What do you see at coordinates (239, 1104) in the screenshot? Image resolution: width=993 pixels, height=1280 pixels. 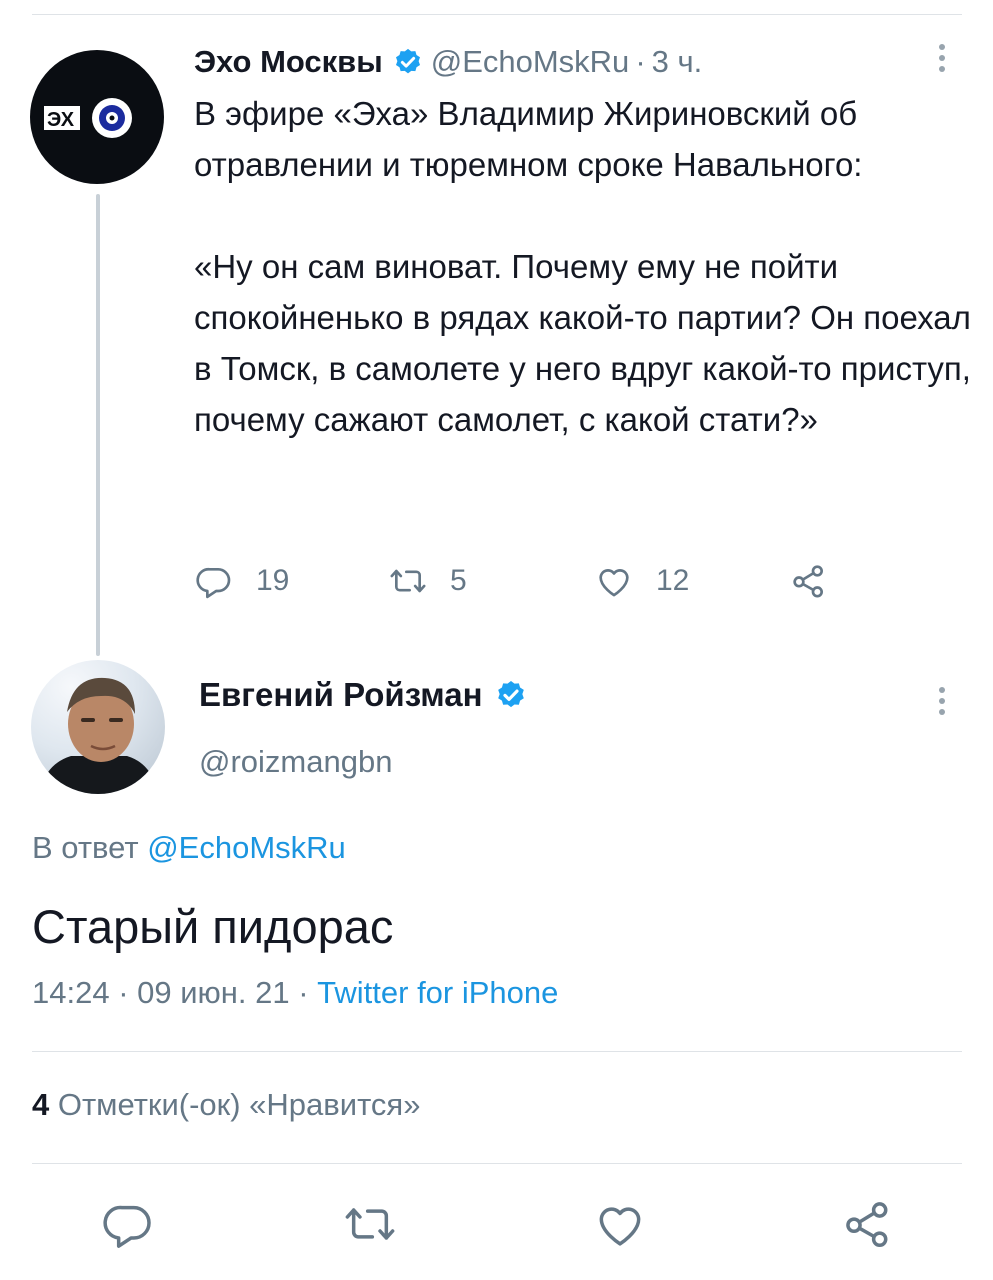 I see `like-label: Отметки(-ок) «Нравится»` at bounding box center [239, 1104].